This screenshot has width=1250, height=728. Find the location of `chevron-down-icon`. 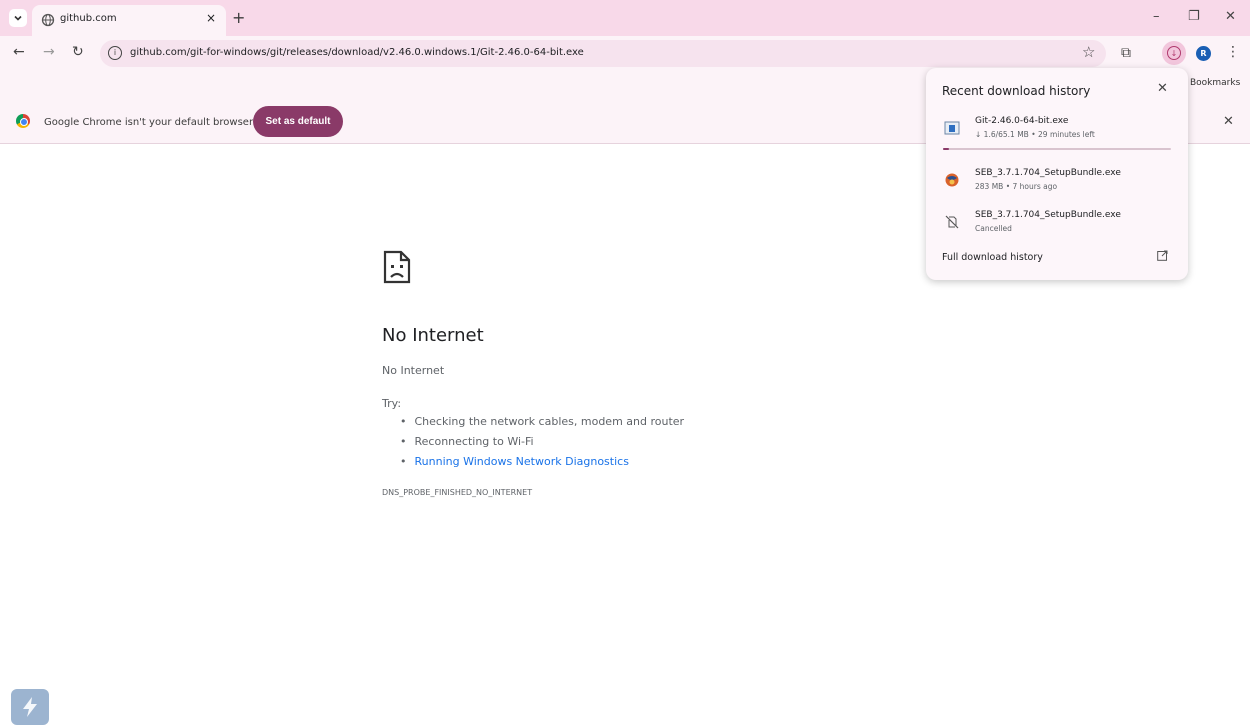

chevron-down-icon is located at coordinates (18, 18).